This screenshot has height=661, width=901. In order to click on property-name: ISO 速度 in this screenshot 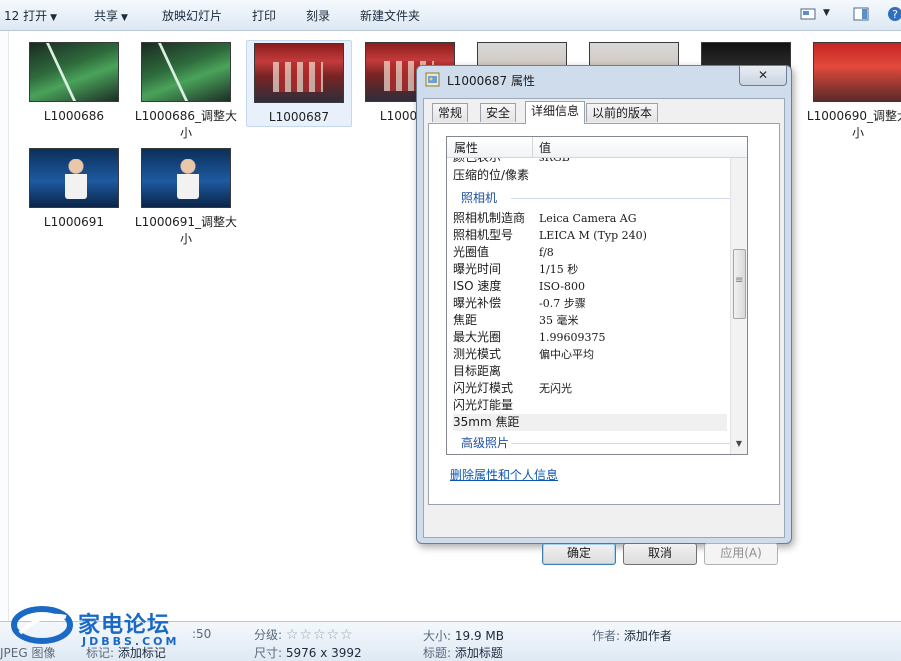, I will do `click(477, 286)`.